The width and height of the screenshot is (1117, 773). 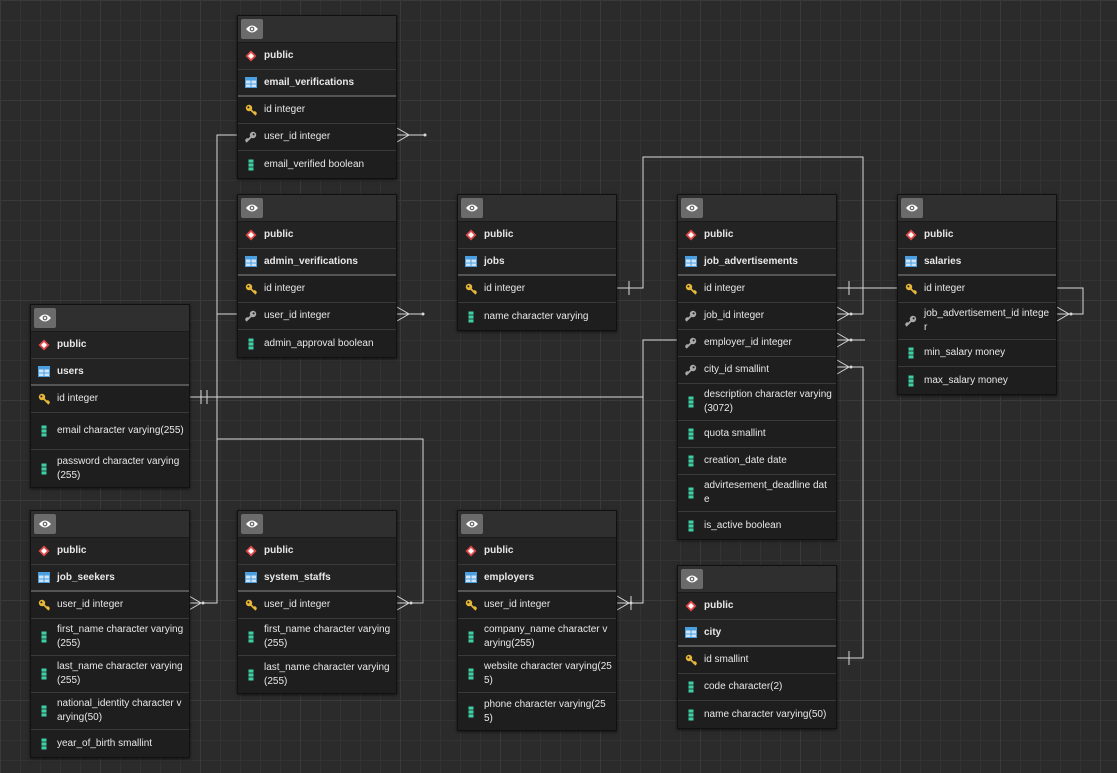 I want to click on column-row: password character varying(255), so click(x=110, y=468).